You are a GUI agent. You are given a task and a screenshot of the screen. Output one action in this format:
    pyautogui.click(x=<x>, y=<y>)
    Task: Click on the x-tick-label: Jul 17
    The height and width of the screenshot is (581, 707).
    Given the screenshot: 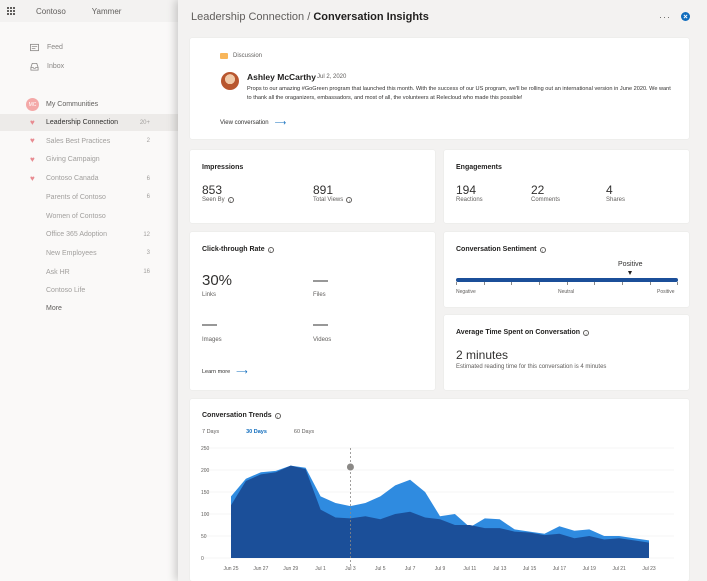 What is the action you would take?
    pyautogui.click(x=560, y=569)
    